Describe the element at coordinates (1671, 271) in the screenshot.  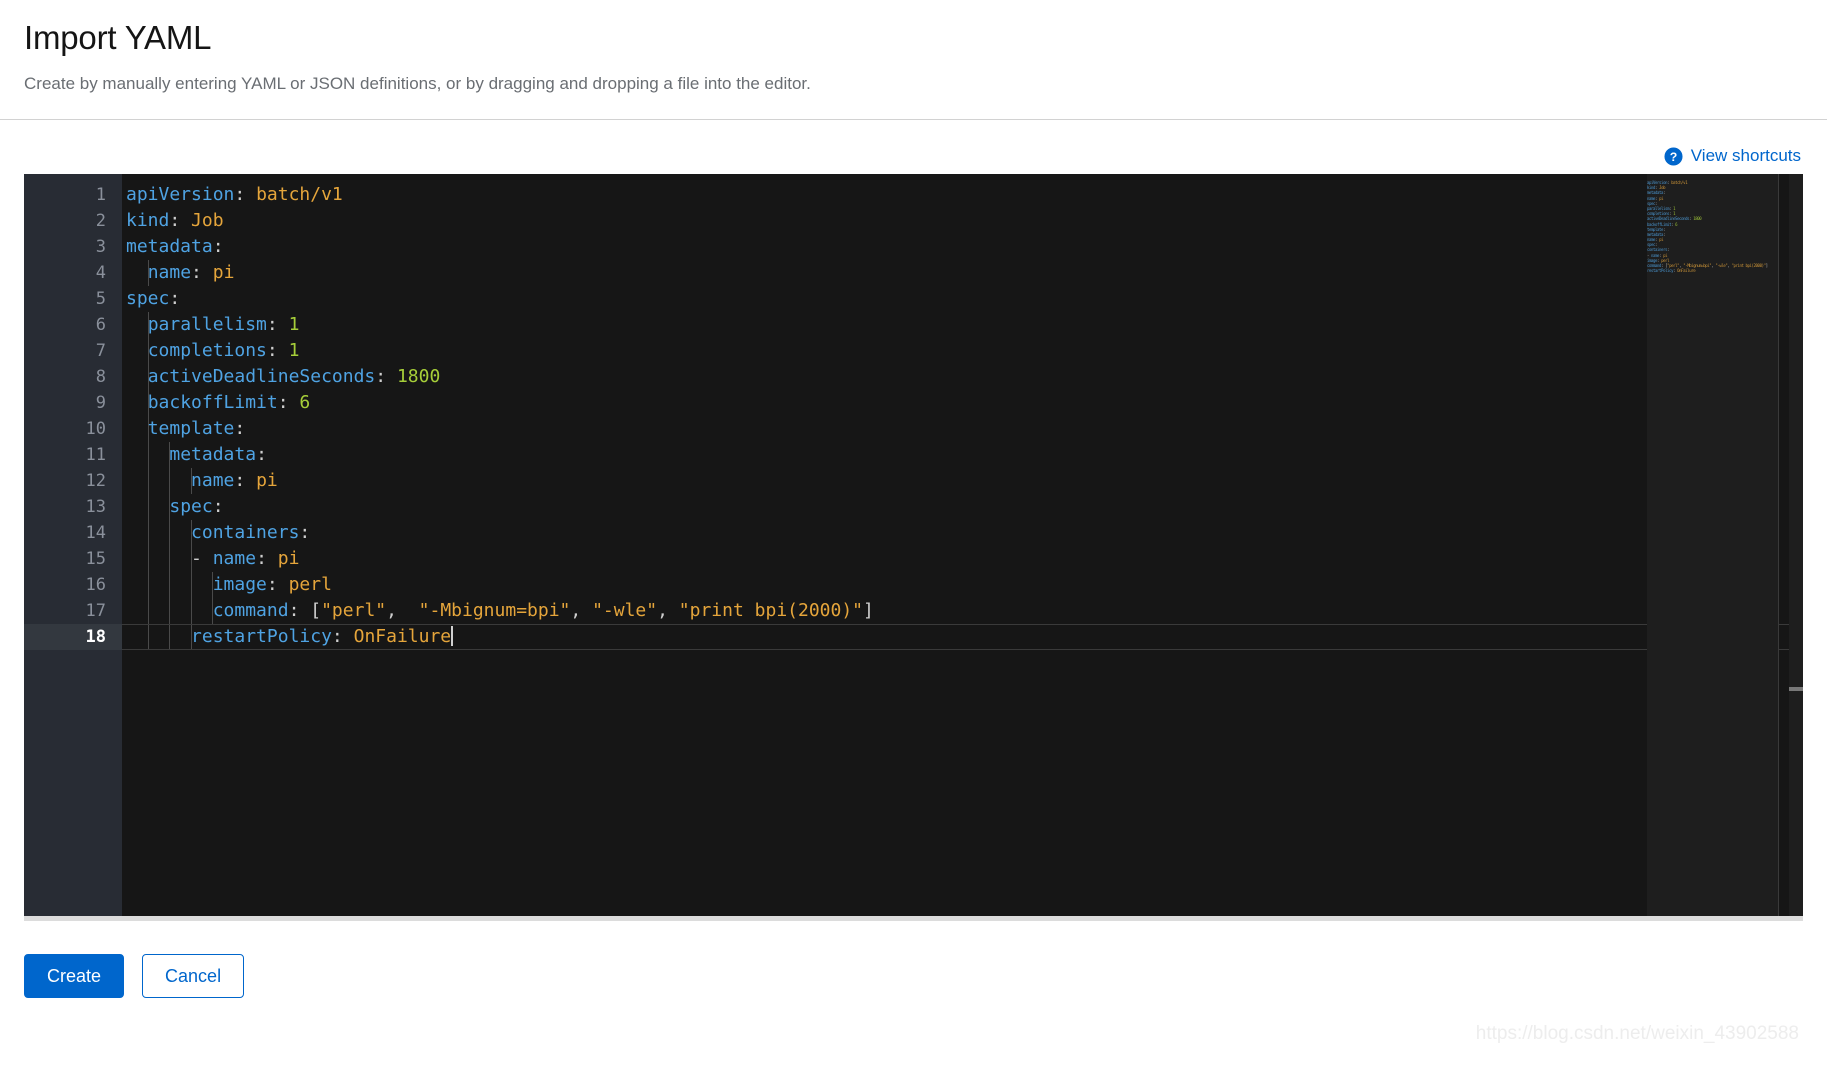
I see `minimap-line: restartPolicy: OnFailure` at that location.